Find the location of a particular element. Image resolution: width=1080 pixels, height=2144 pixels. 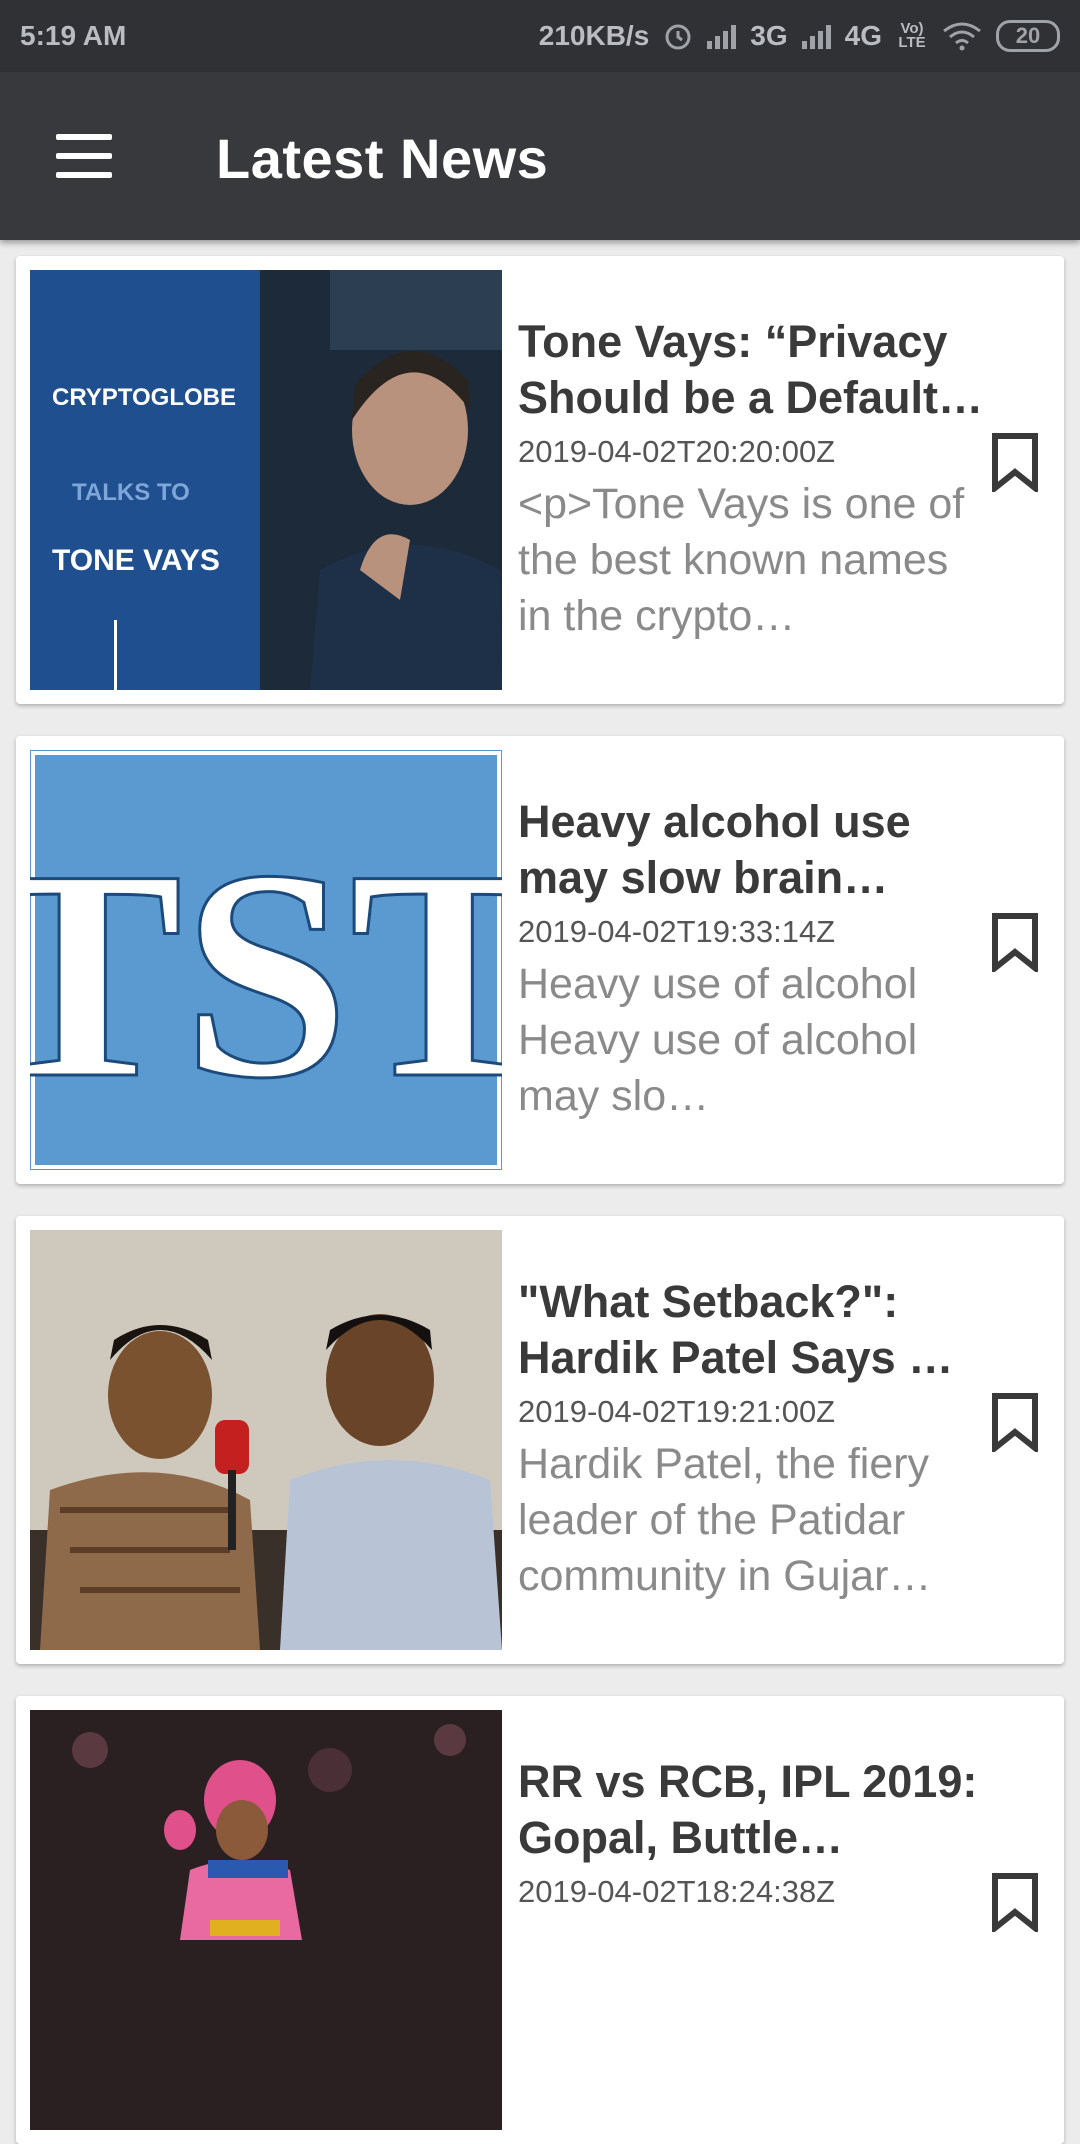

news-date: 2019-04-02T20:20:00Z is located at coordinates (677, 451).